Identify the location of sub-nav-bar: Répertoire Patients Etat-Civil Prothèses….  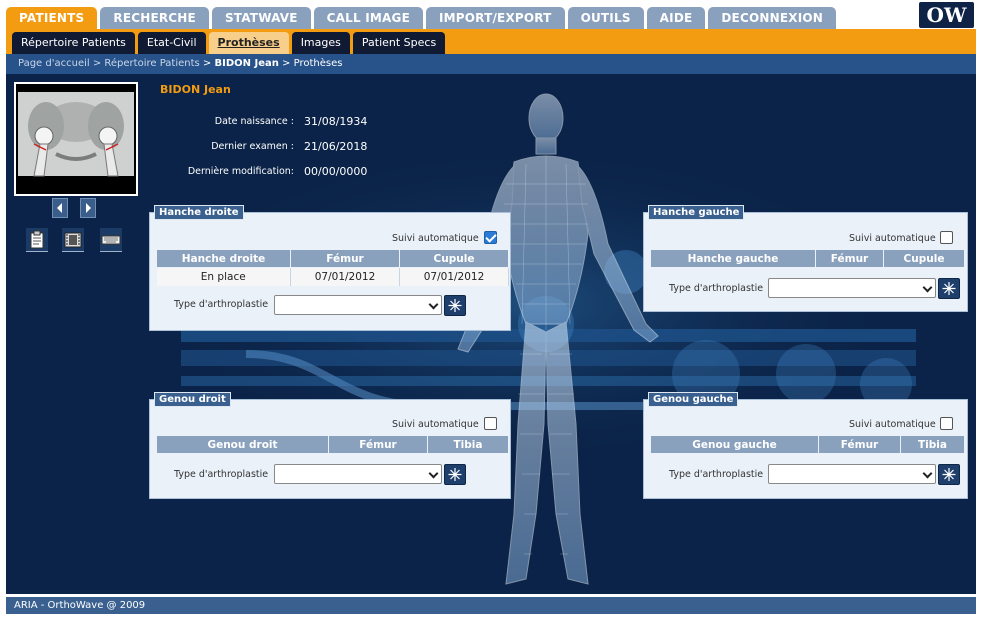
(491, 41).